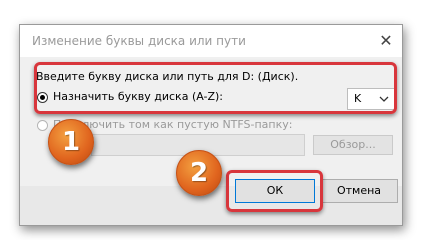  I want to click on dialog-title: Изменение буквы диска или пути, so click(139, 41).